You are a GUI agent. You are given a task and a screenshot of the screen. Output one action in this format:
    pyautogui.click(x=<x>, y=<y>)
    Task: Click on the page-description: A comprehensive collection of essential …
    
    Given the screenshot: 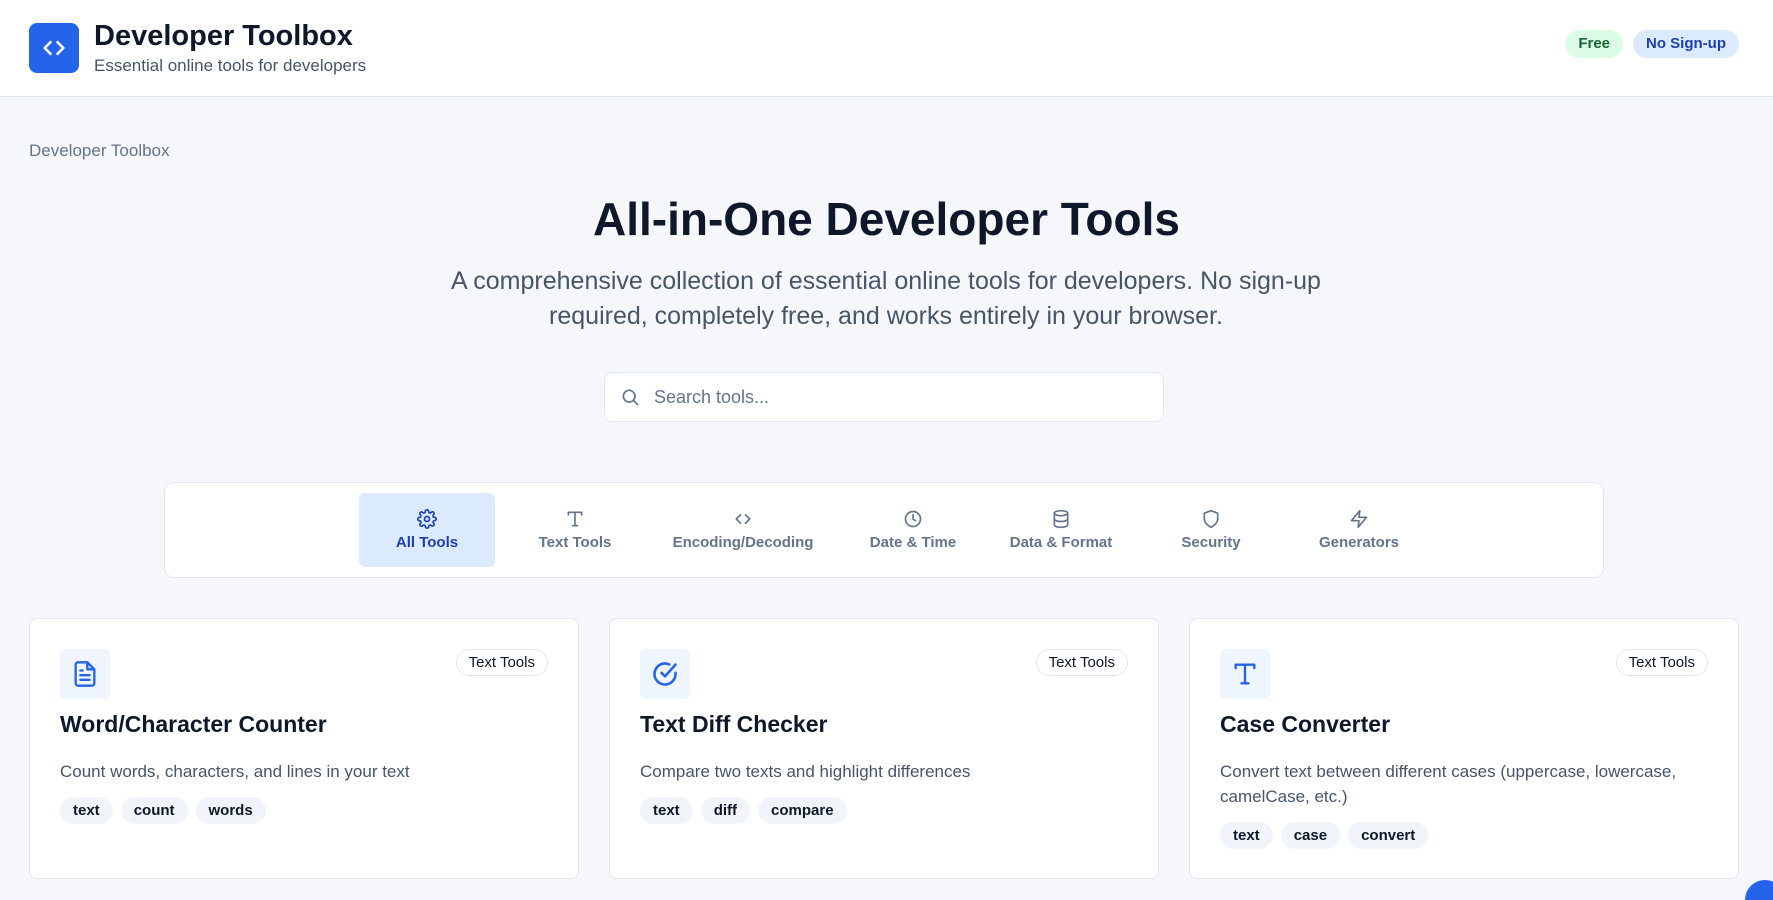 What is the action you would take?
    pyautogui.click(x=886, y=298)
    